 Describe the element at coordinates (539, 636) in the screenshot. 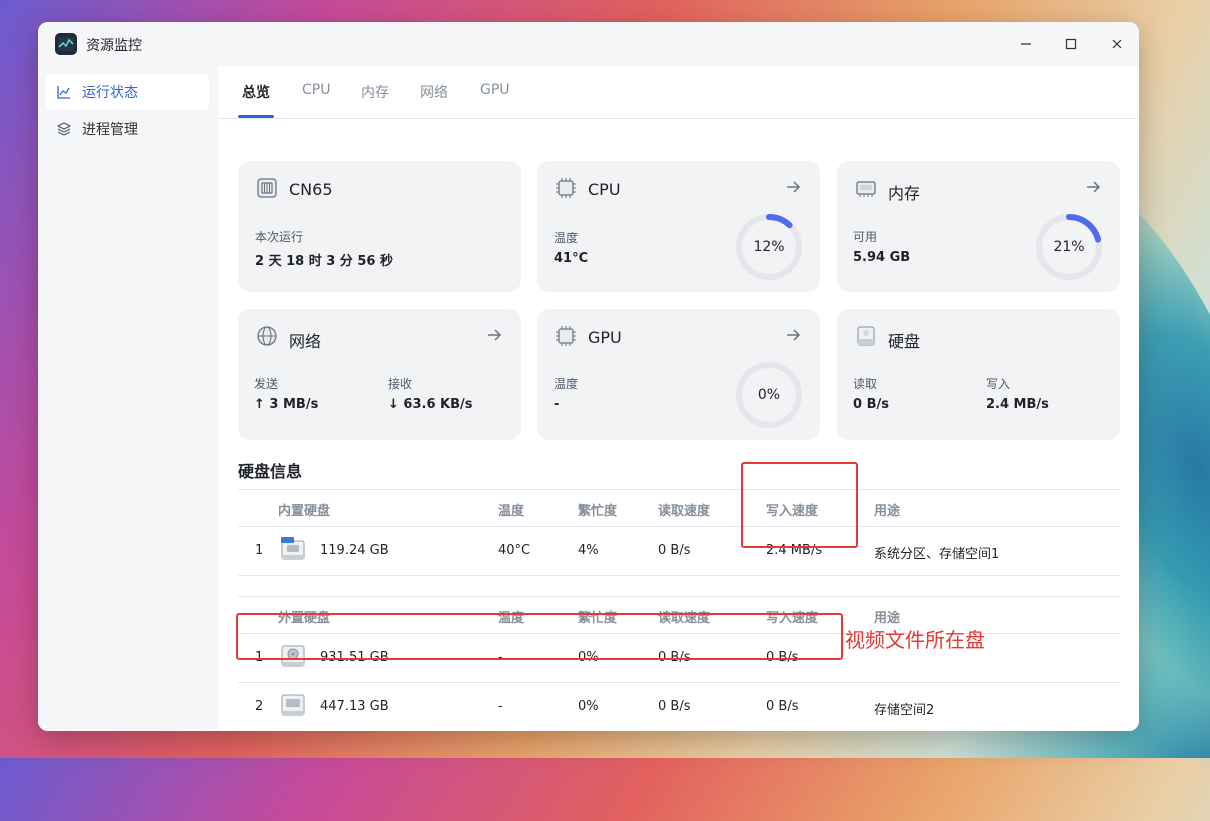

I see `highlight-video-disk-row` at that location.